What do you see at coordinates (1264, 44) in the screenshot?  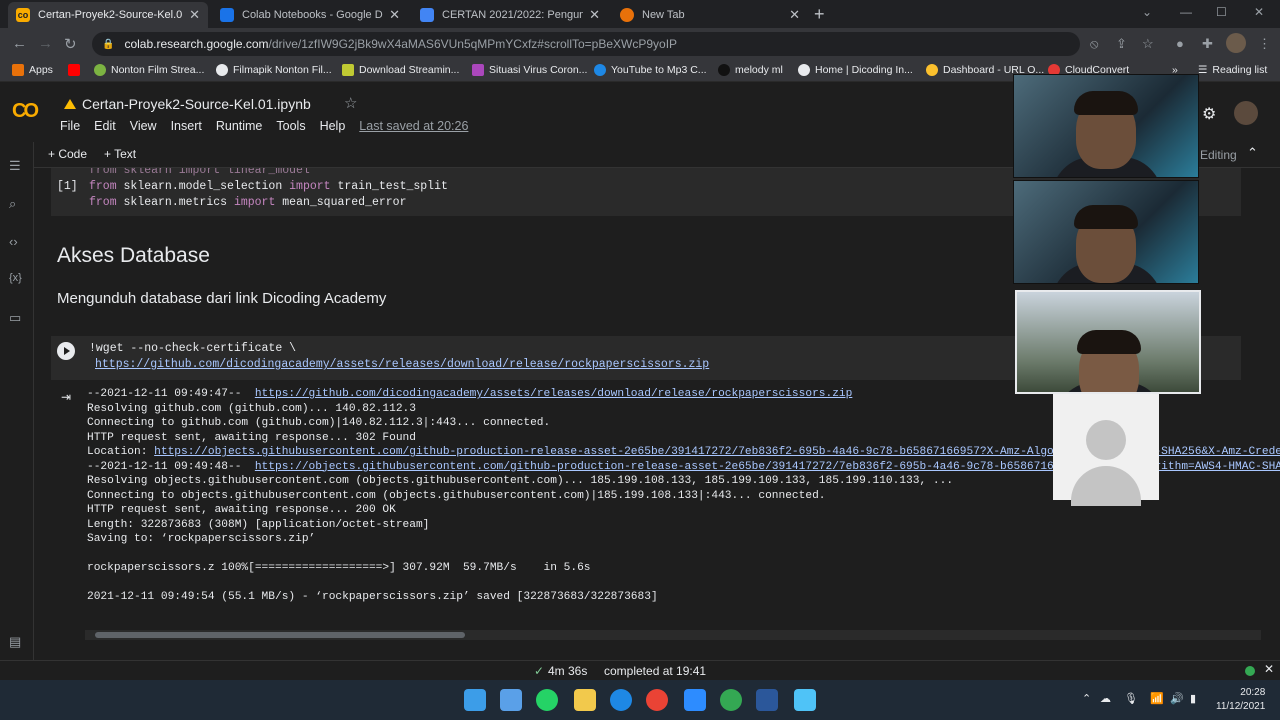 I see `chrome-menu-icon: ⋮` at bounding box center [1264, 44].